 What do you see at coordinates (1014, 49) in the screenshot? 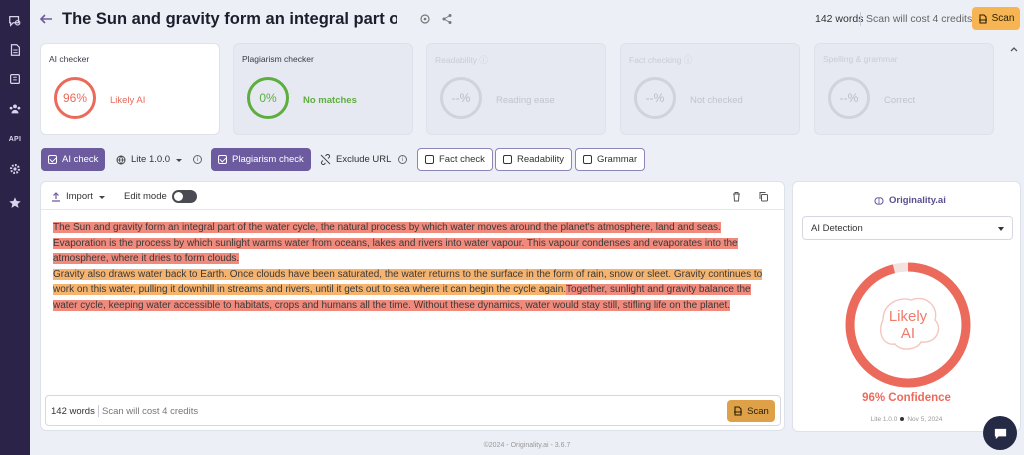
I see `chevron-up-icon` at bounding box center [1014, 49].